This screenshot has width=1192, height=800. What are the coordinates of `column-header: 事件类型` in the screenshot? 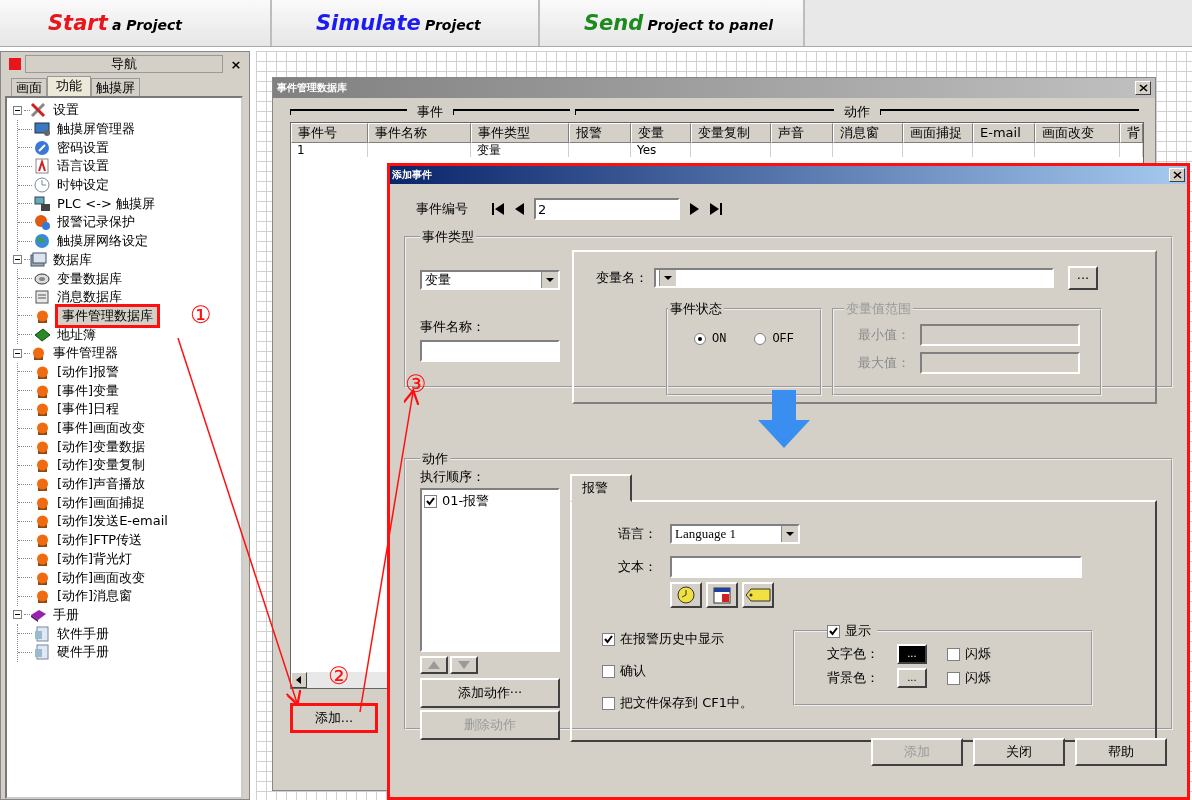 It's located at (520, 133).